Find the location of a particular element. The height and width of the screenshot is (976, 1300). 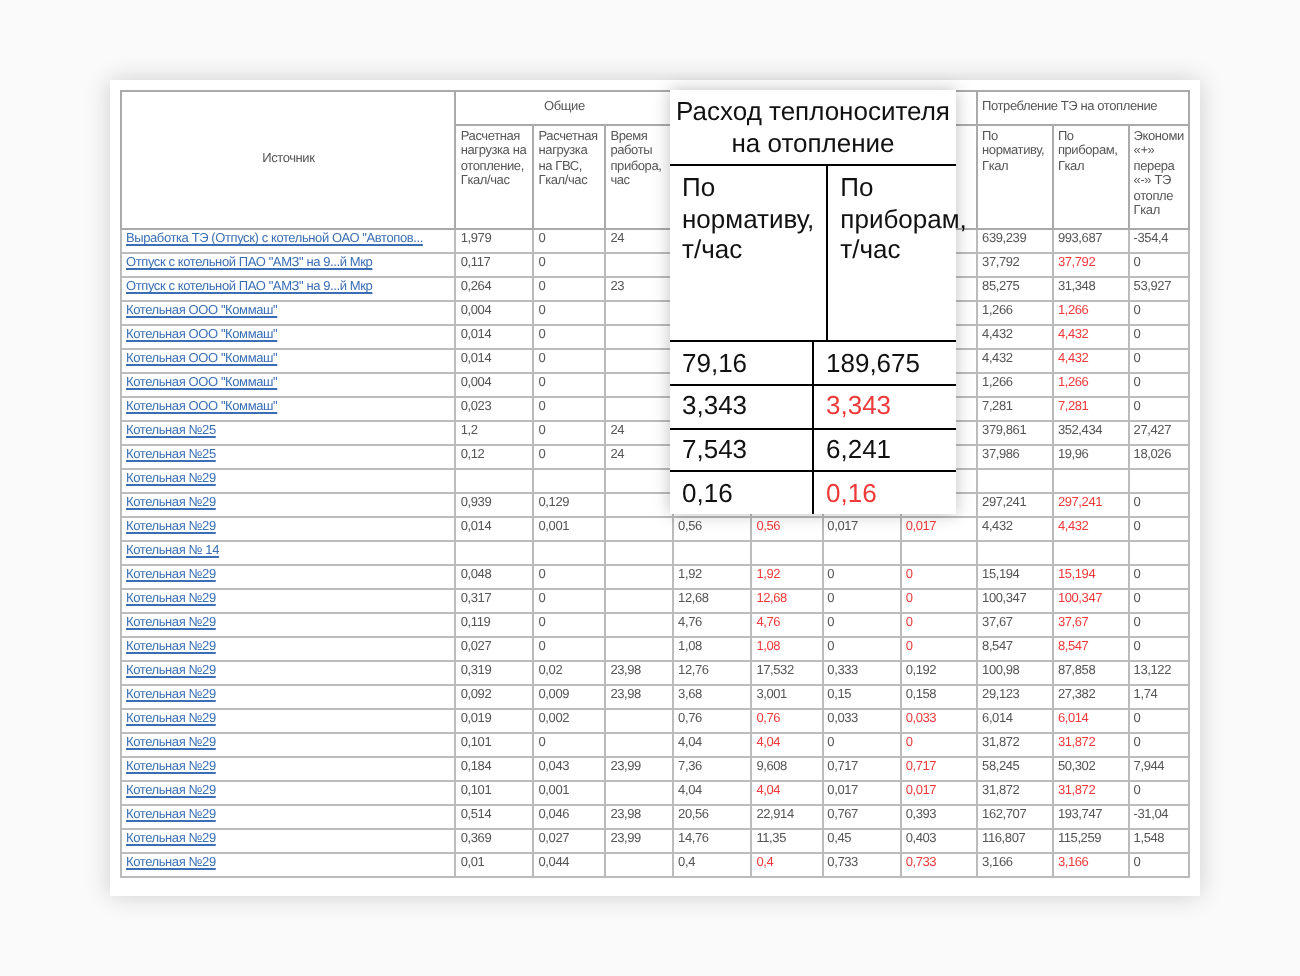

callout-cell-text: 0,16 is located at coordinates (851, 493).